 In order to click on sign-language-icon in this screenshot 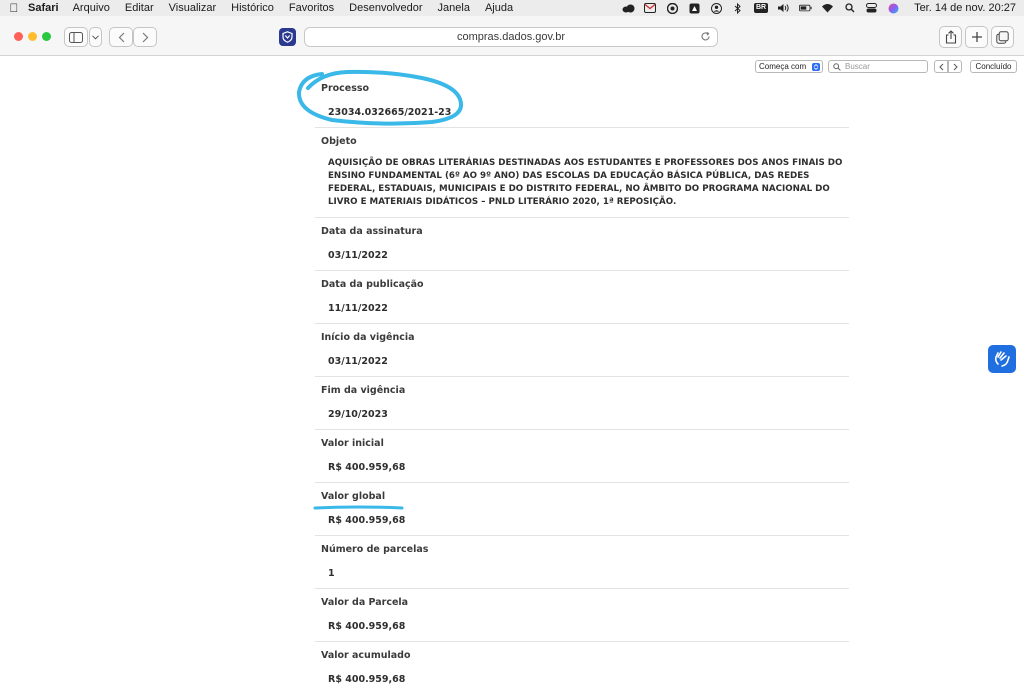, I will do `click(1002, 359)`.